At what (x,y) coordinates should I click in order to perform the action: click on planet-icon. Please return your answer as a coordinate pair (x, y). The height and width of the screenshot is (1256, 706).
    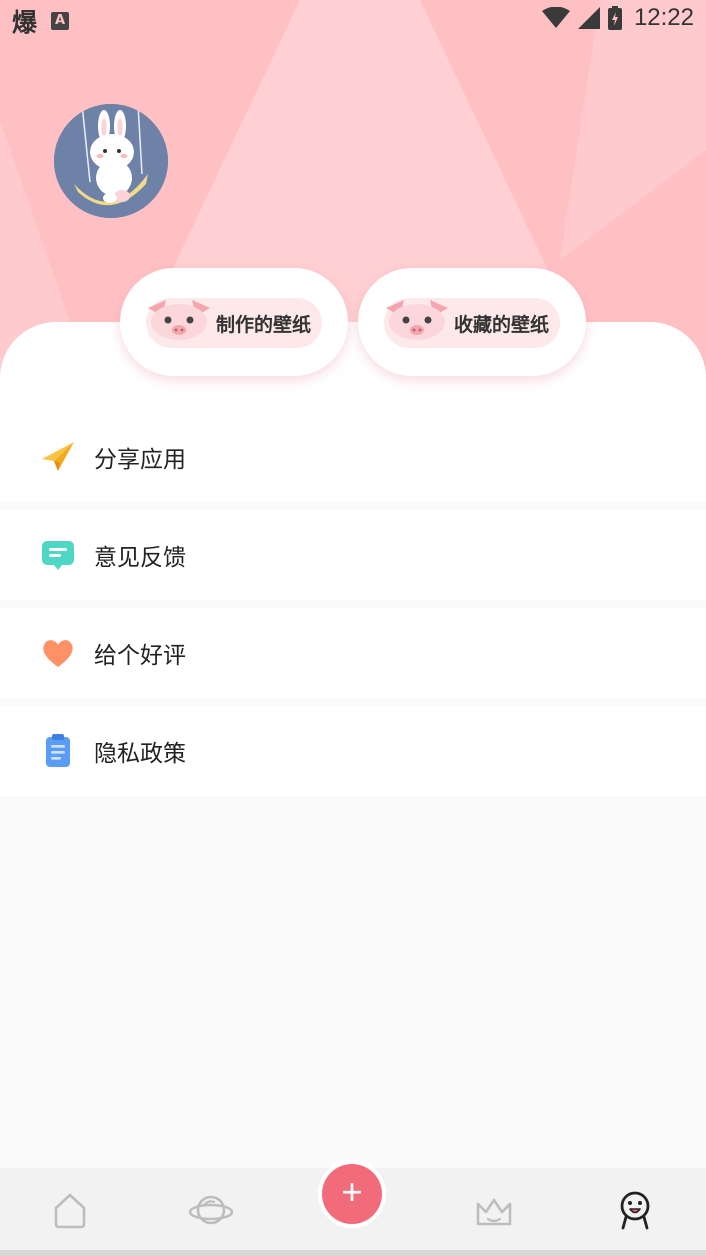
    Looking at the image, I should click on (211, 1210).